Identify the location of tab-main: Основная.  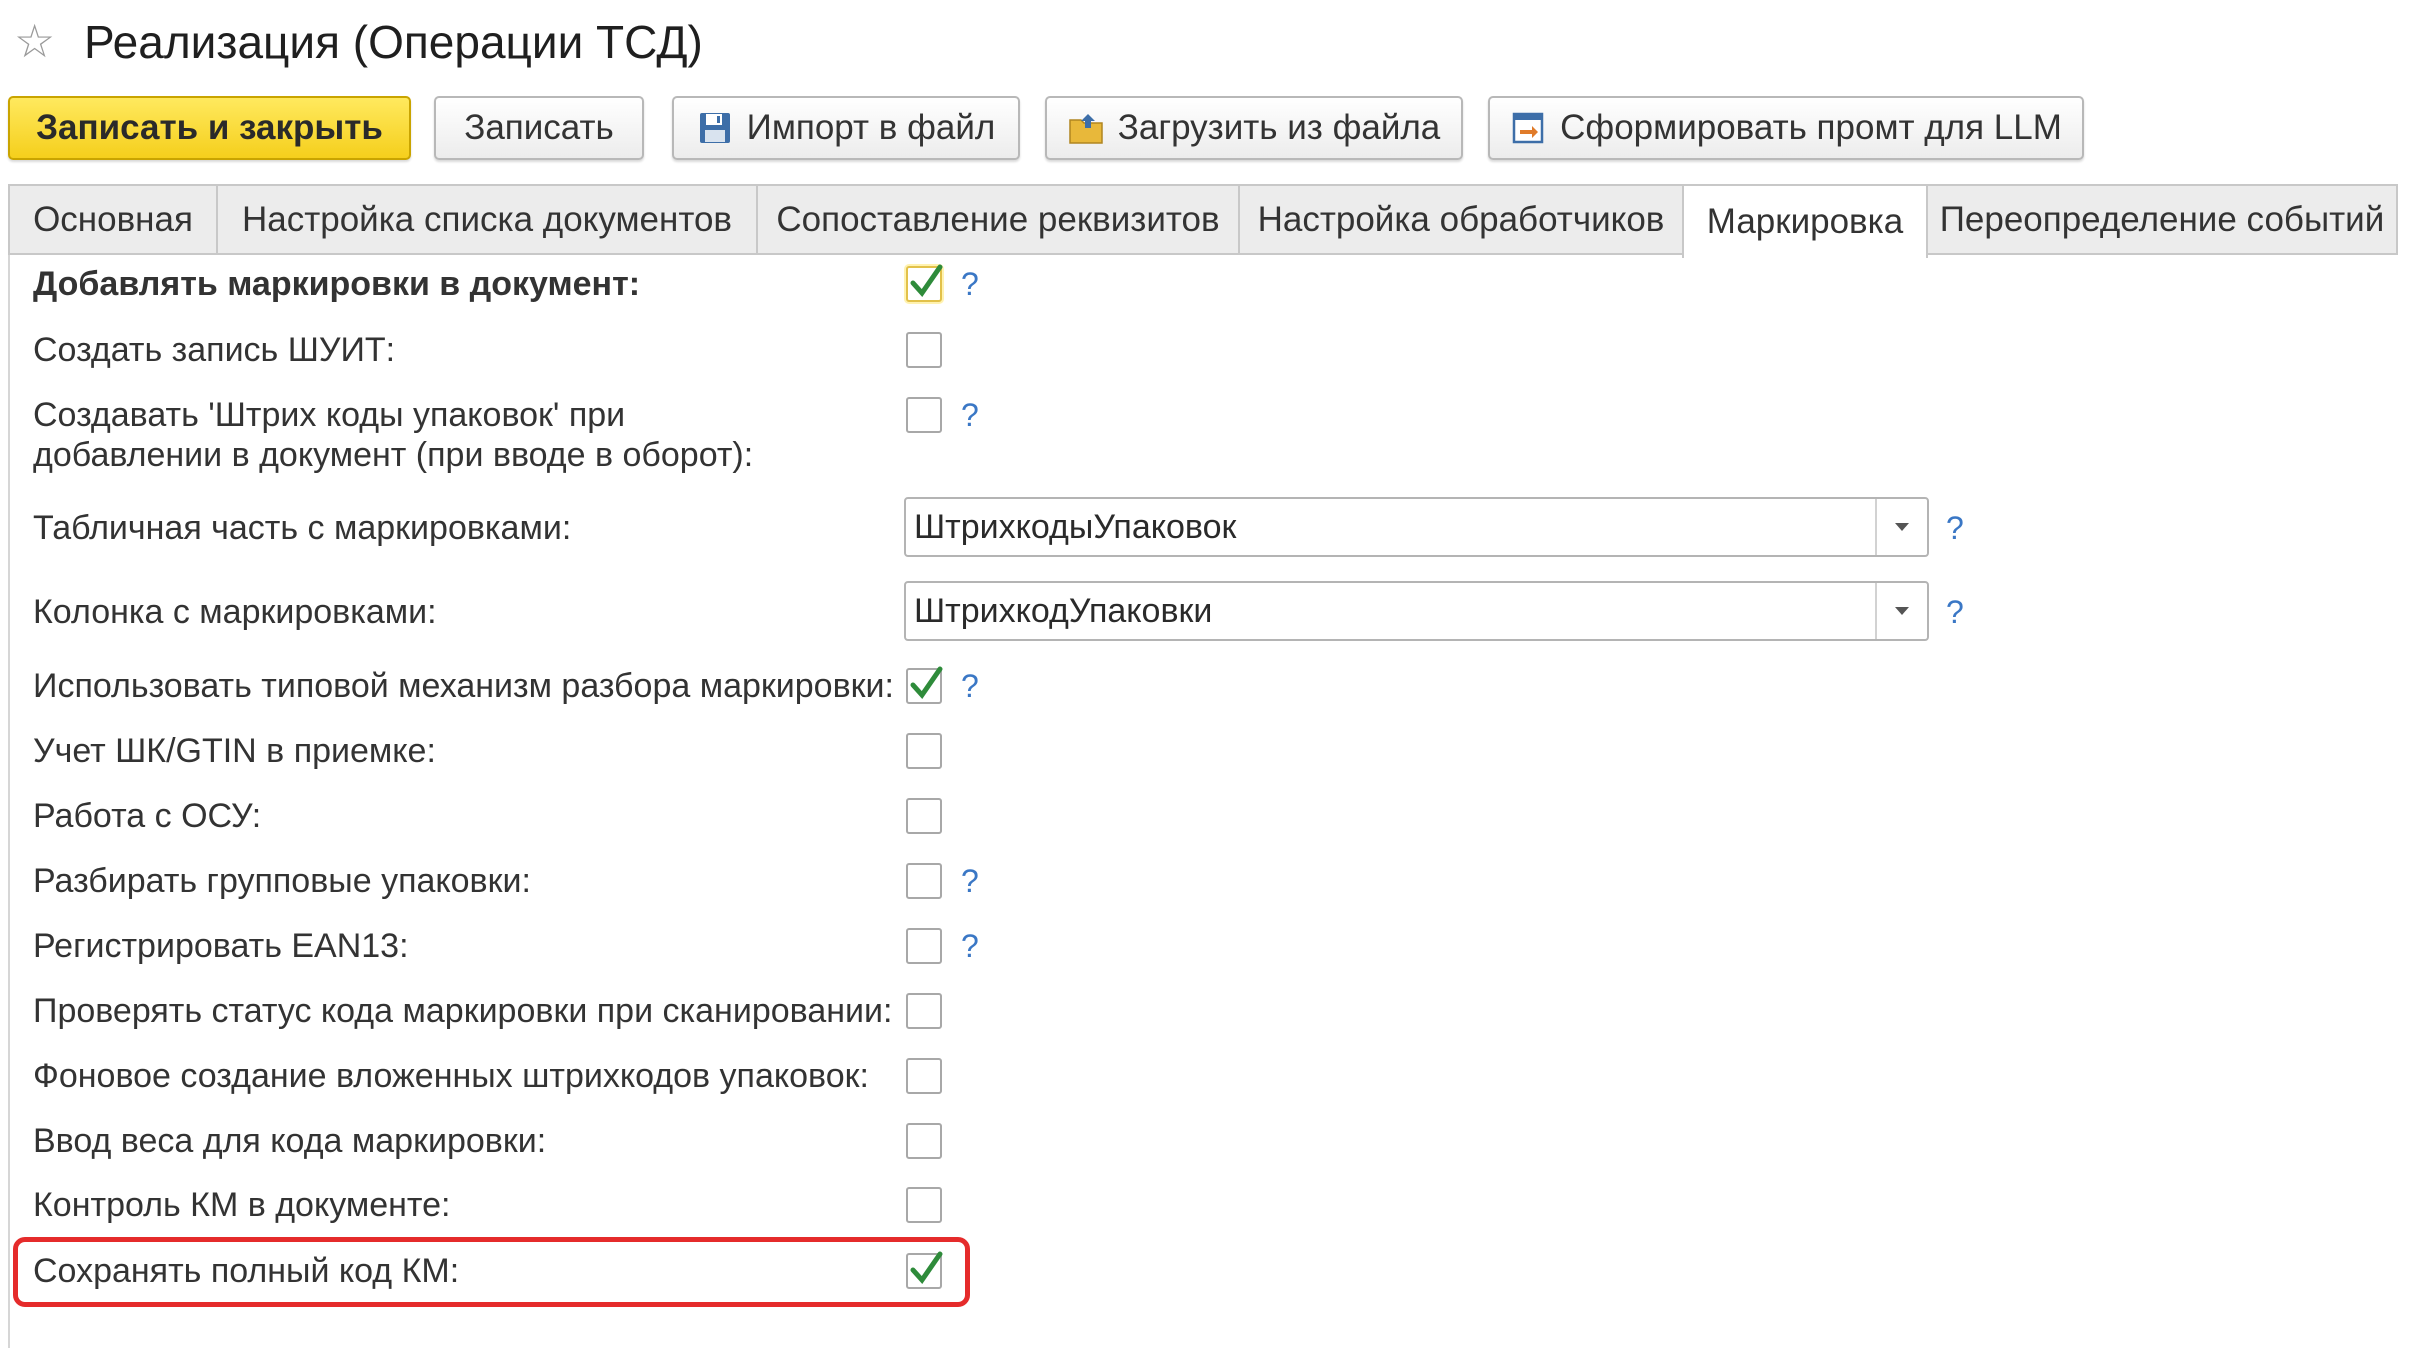
(113, 219).